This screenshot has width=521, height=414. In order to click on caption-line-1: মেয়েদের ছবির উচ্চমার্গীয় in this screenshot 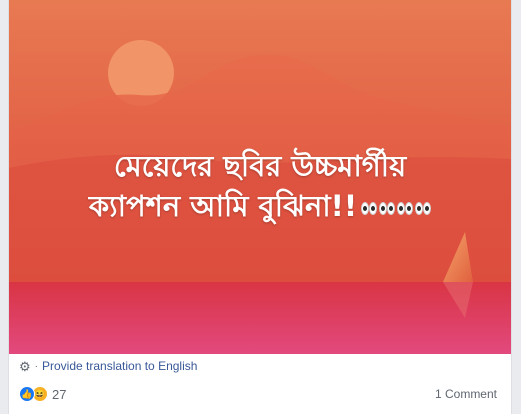, I will do `click(260, 166)`.